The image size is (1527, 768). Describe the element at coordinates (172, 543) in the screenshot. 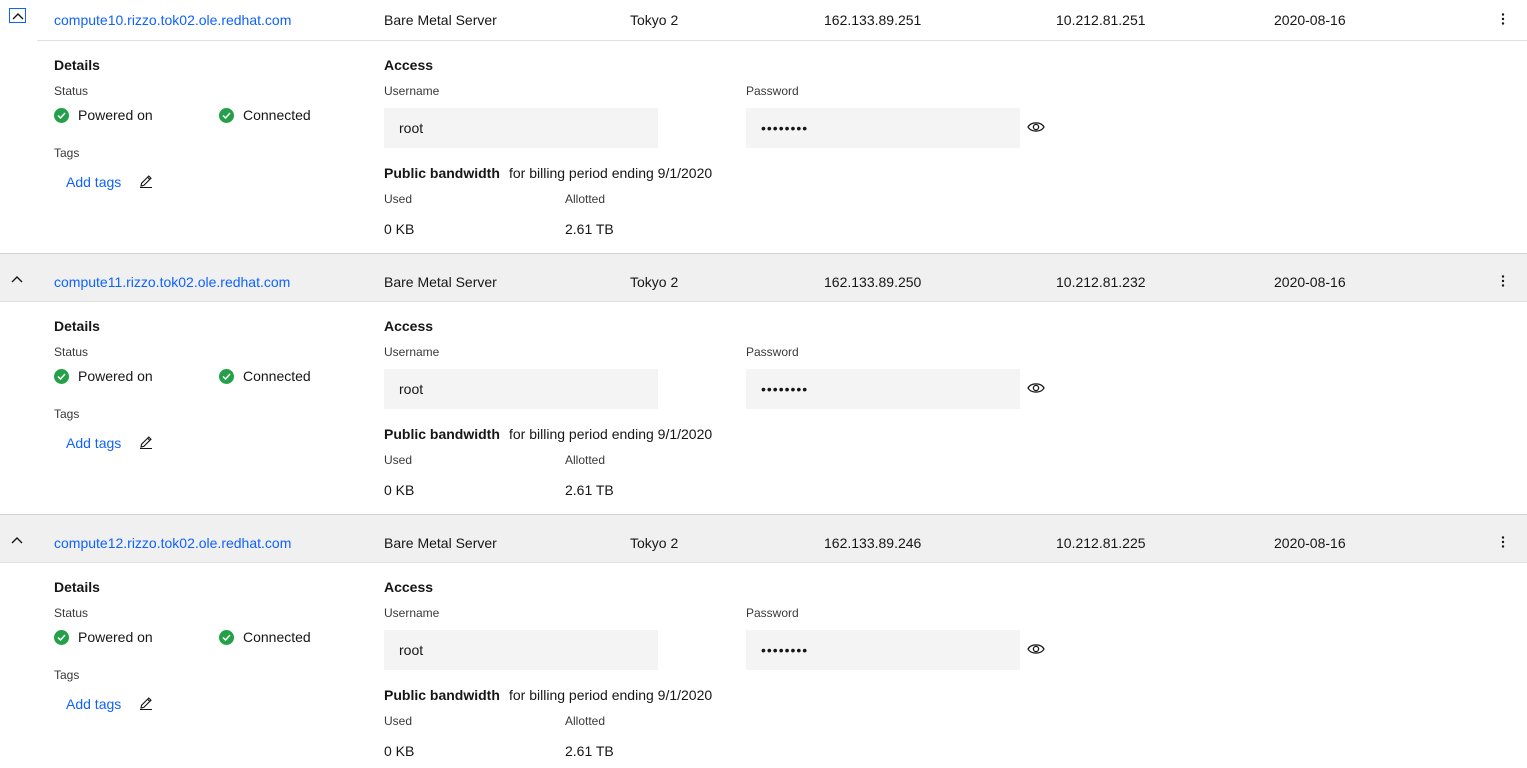

I see `hostname-link: compute12.rizzo.tok02.ole.redhat.com` at that location.